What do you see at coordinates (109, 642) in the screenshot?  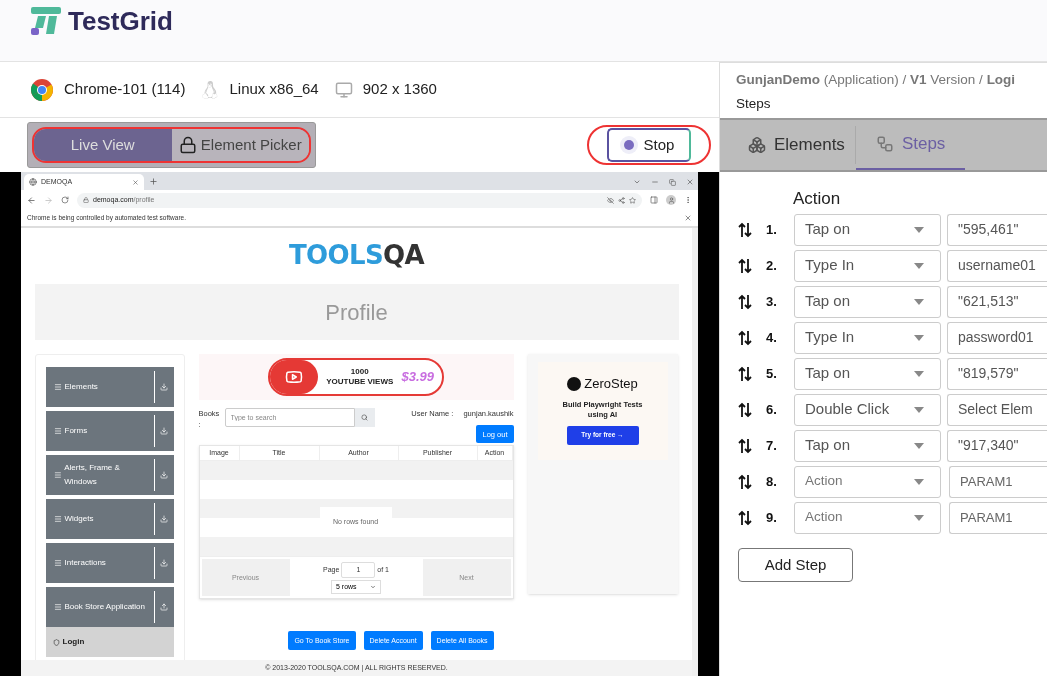 I see `sidebar-item: Login` at bounding box center [109, 642].